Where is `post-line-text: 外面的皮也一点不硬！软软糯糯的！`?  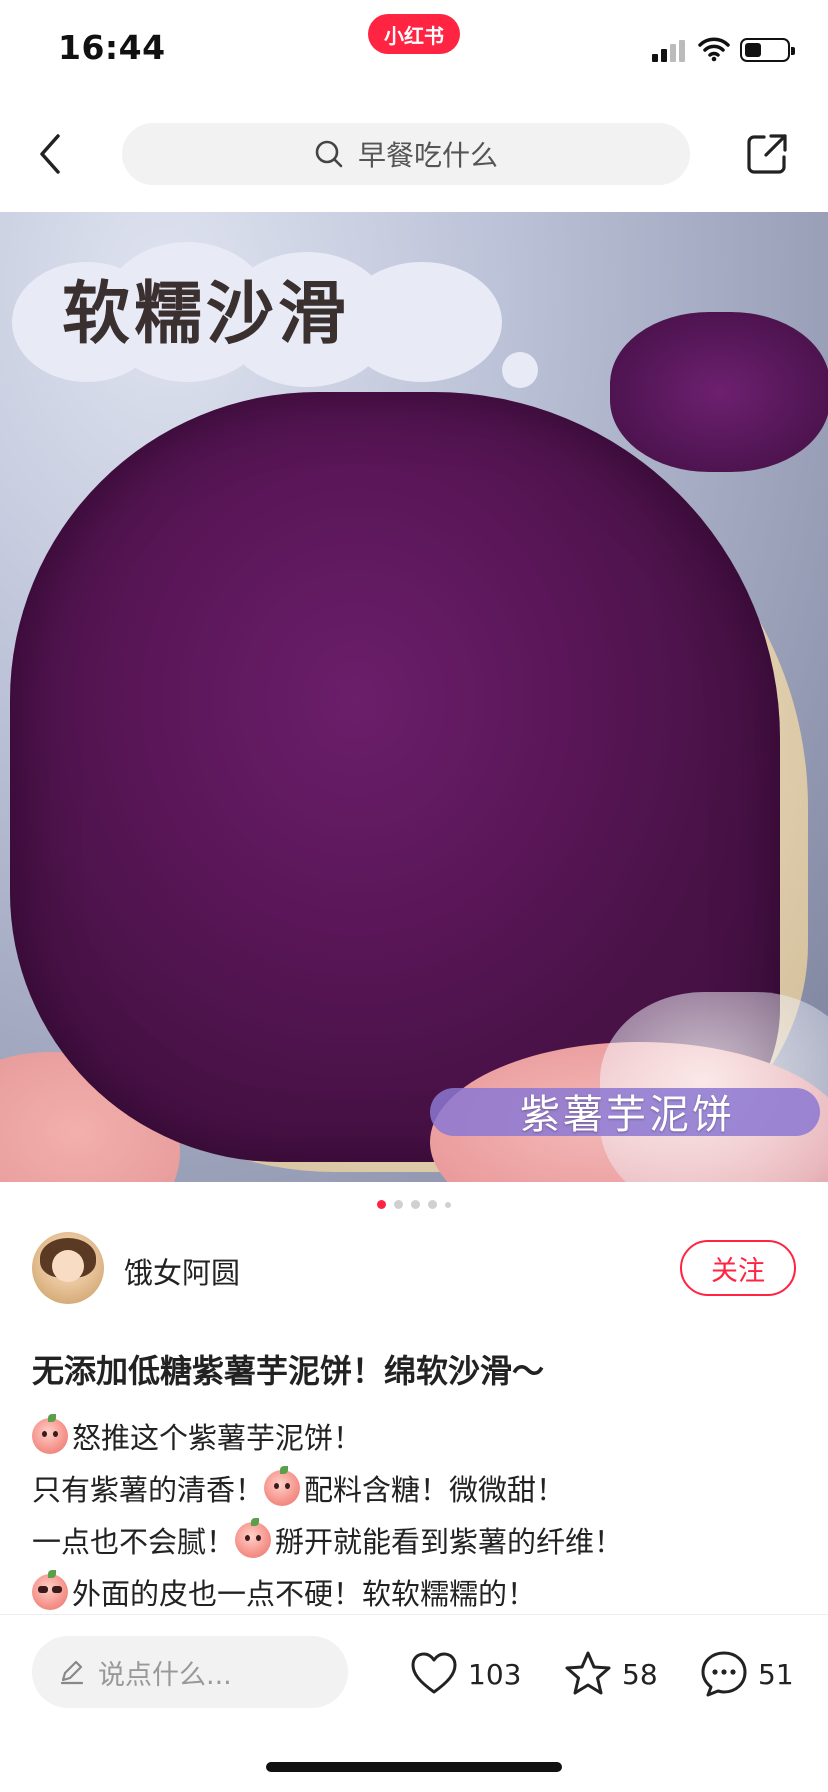 post-line-text: 外面的皮也一点不硬！软软糯糯的！ is located at coordinates (304, 1594).